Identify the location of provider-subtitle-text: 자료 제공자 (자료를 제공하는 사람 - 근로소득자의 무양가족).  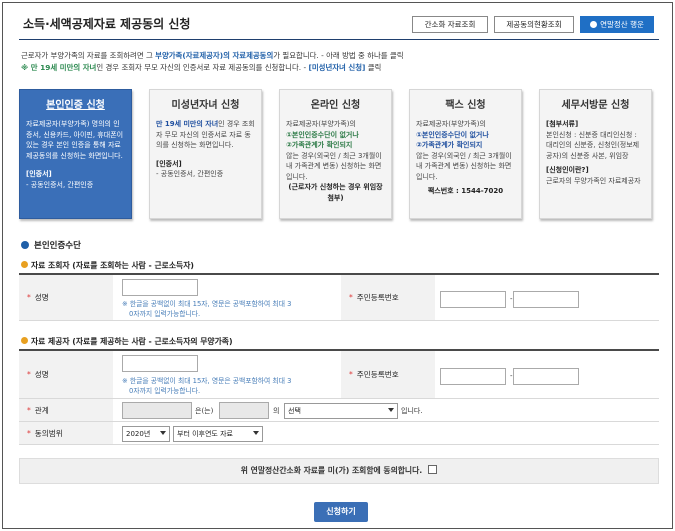
(132, 341).